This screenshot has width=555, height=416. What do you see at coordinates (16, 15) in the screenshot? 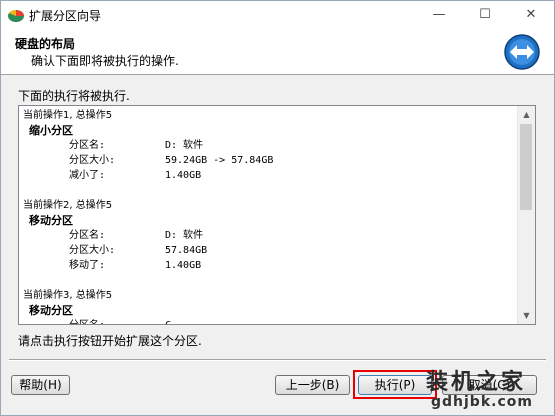
I see `partition-app-icon` at bounding box center [16, 15].